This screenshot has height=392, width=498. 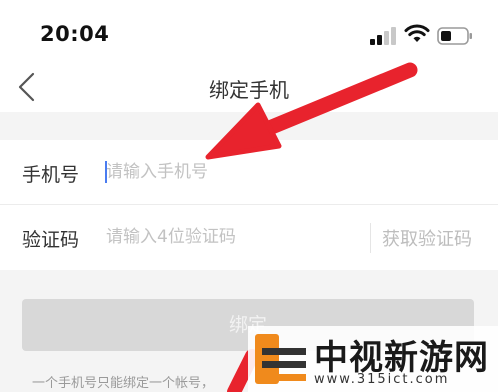 I want to click on phone-label: 手机号, so click(x=51, y=175).